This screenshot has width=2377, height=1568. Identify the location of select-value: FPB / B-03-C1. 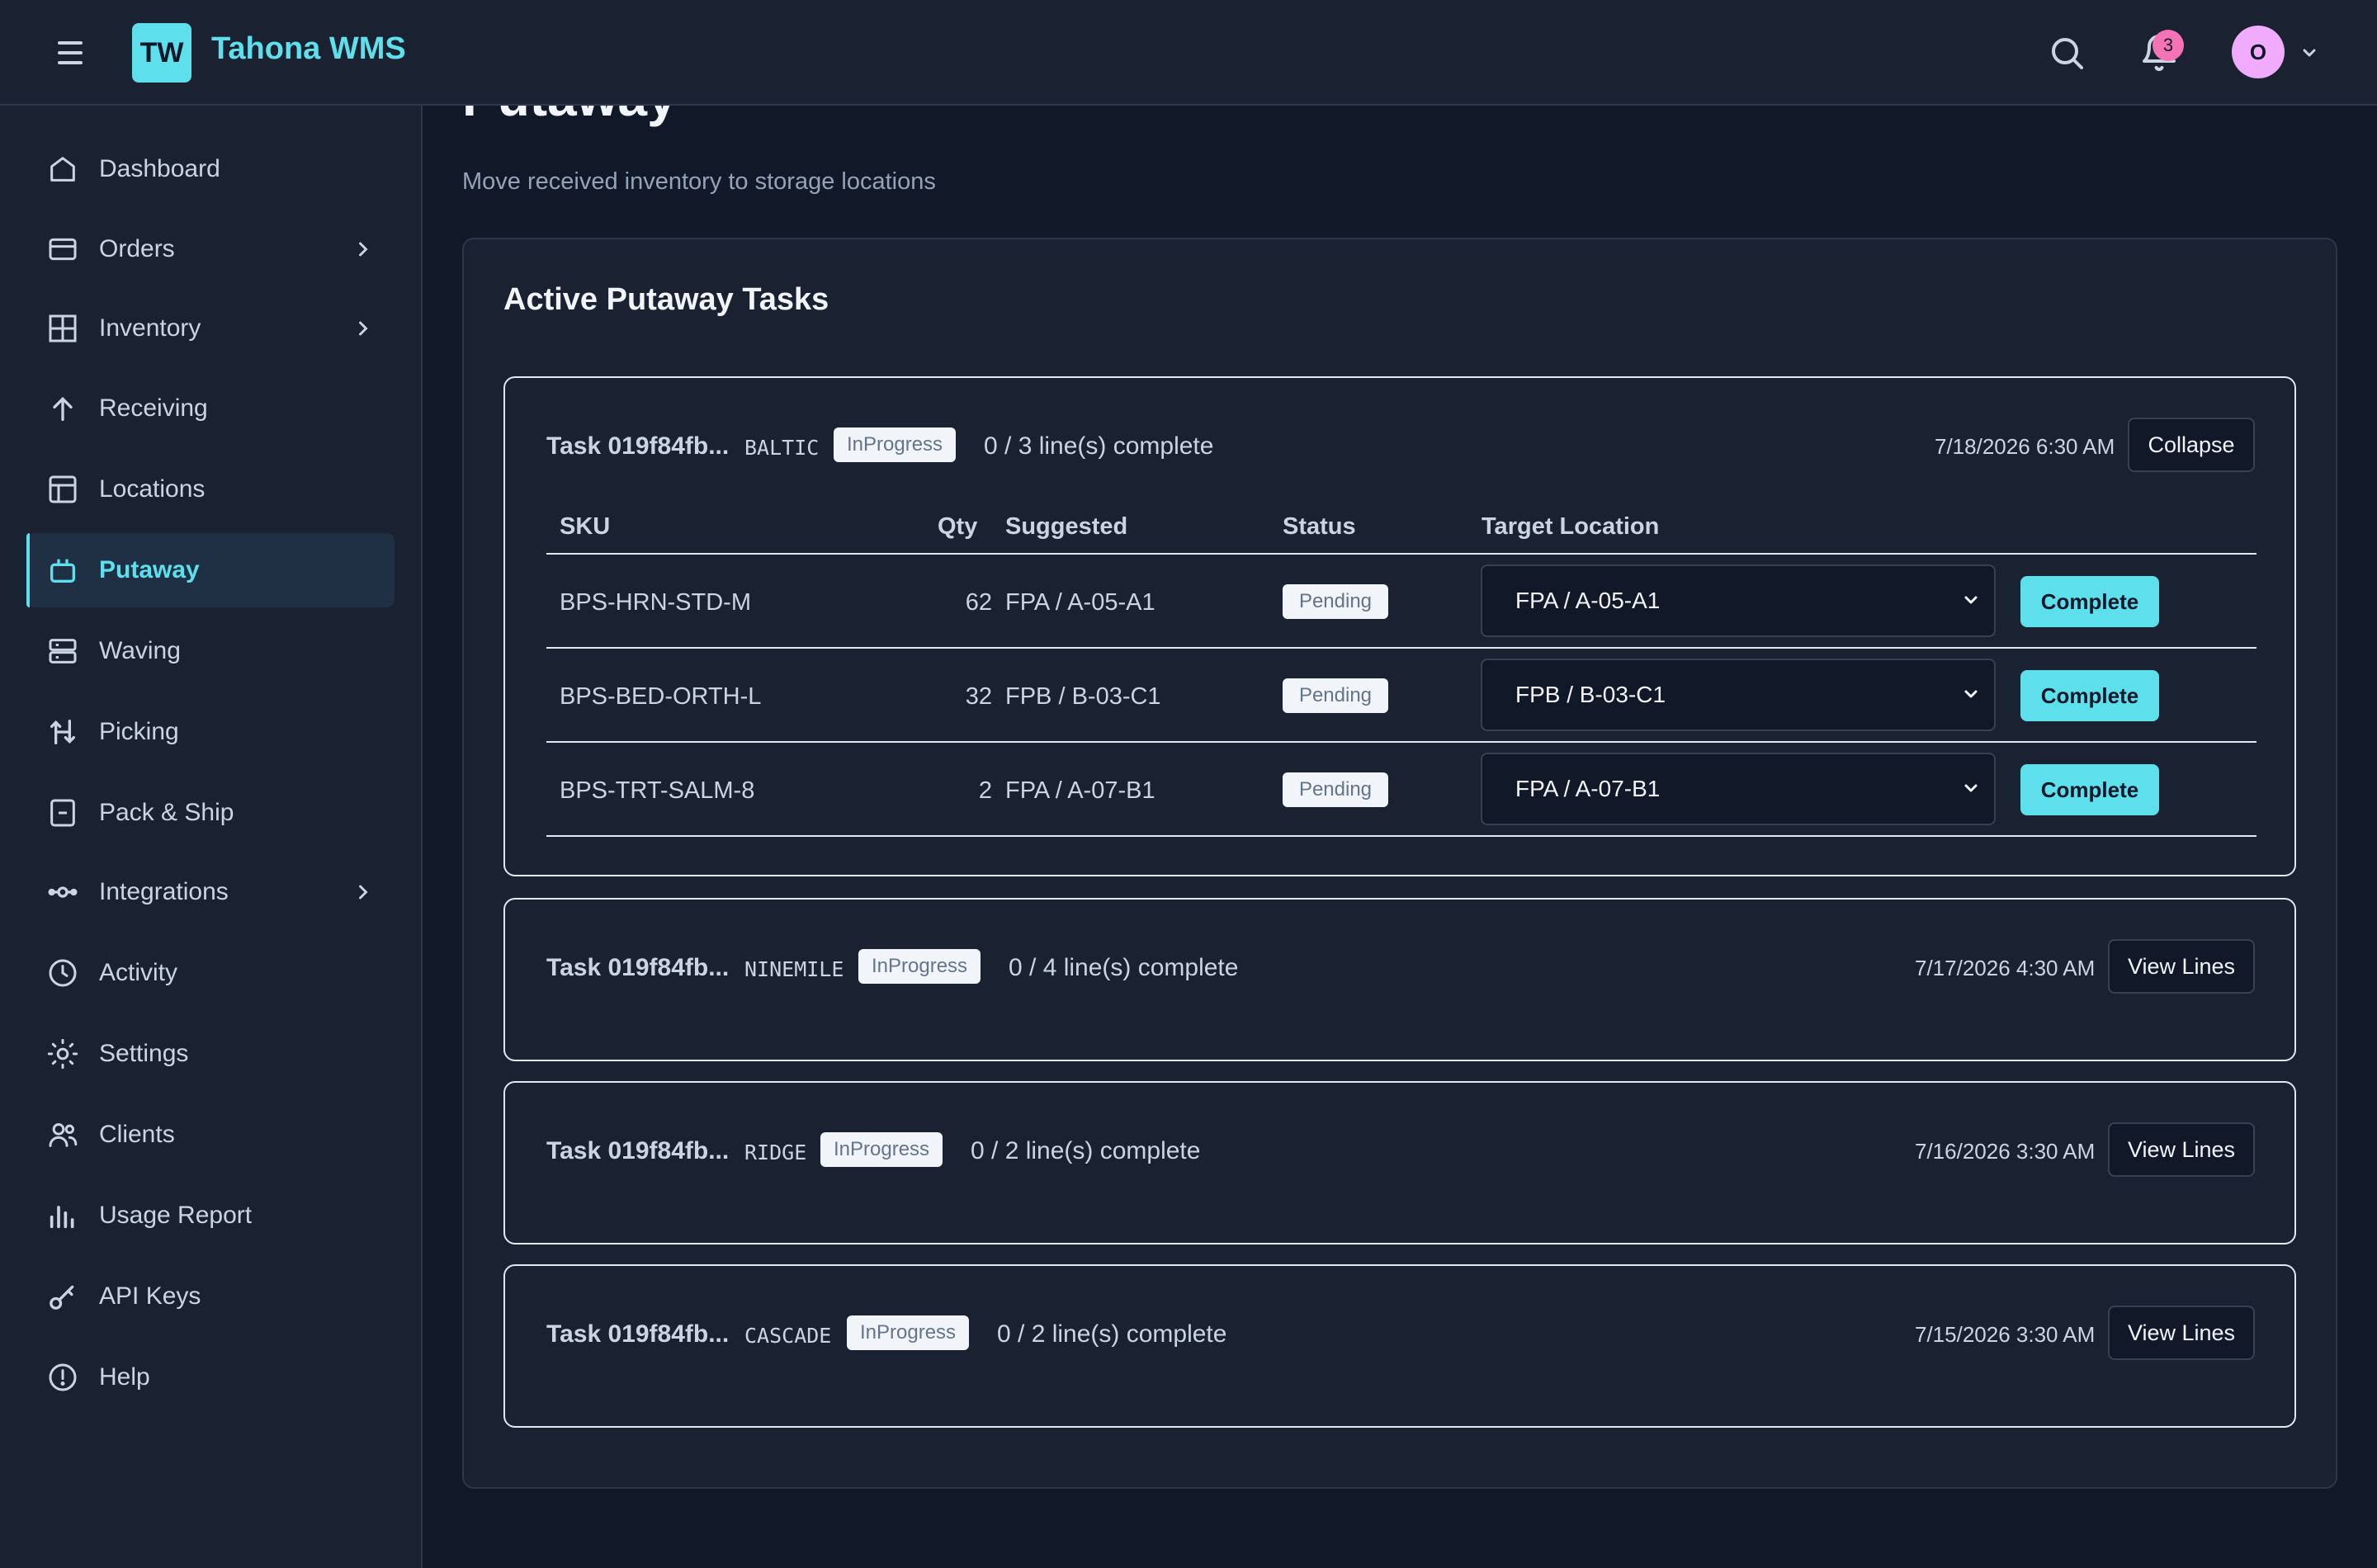
(1590, 694).